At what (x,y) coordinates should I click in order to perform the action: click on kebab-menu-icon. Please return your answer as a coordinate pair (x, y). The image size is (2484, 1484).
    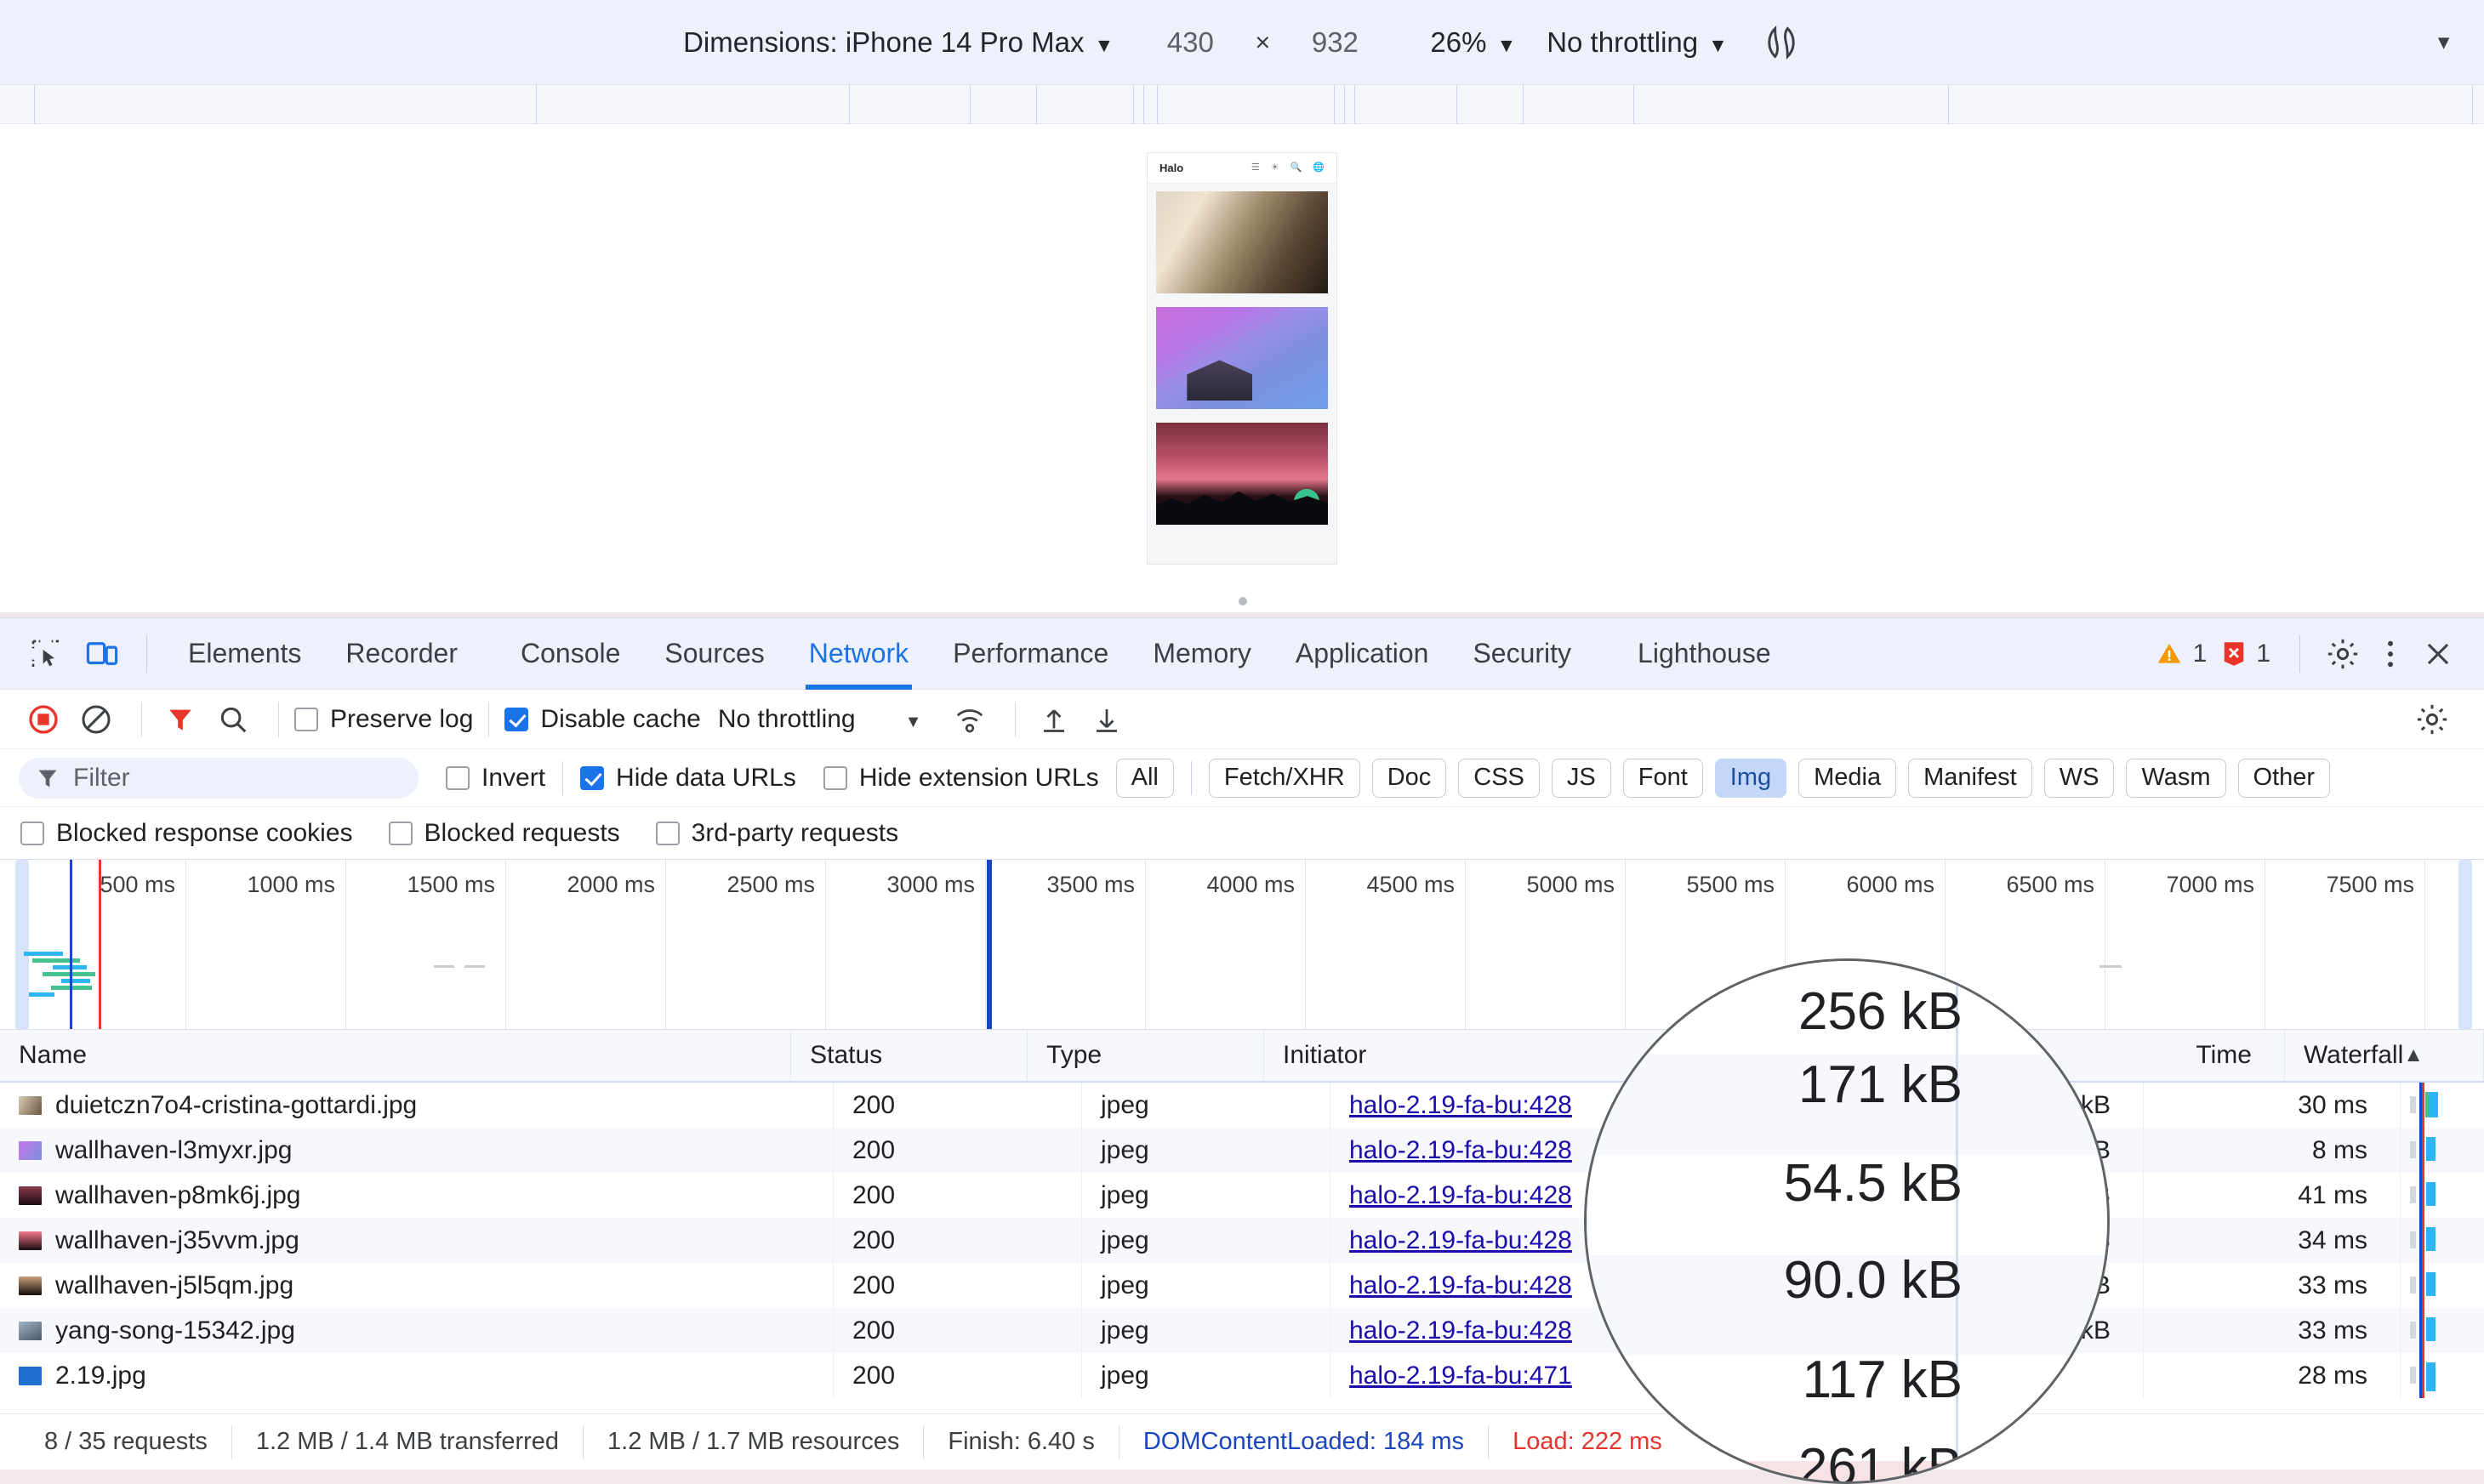
    Looking at the image, I should click on (2390, 654).